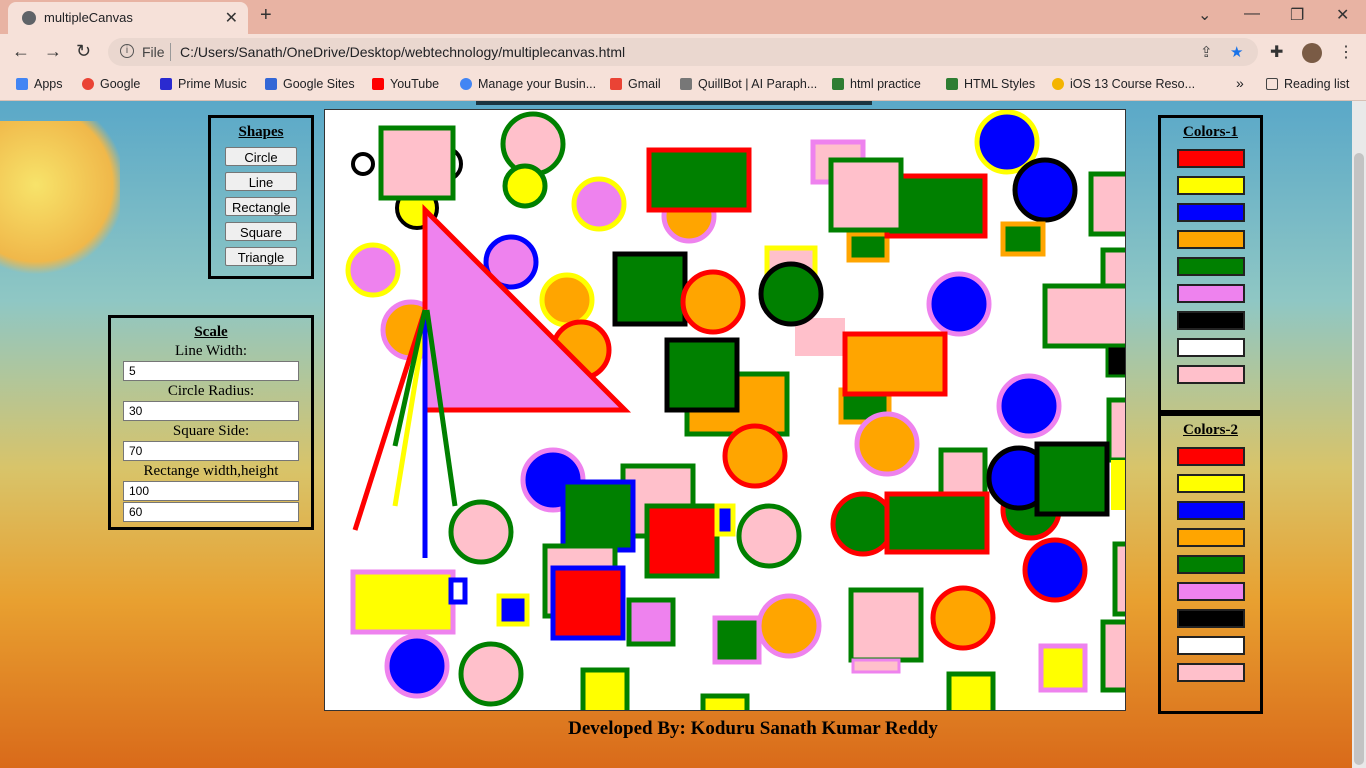 This screenshot has width=1366, height=768. What do you see at coordinates (1359, 459) in the screenshot?
I see `scrollbar-thumb` at bounding box center [1359, 459].